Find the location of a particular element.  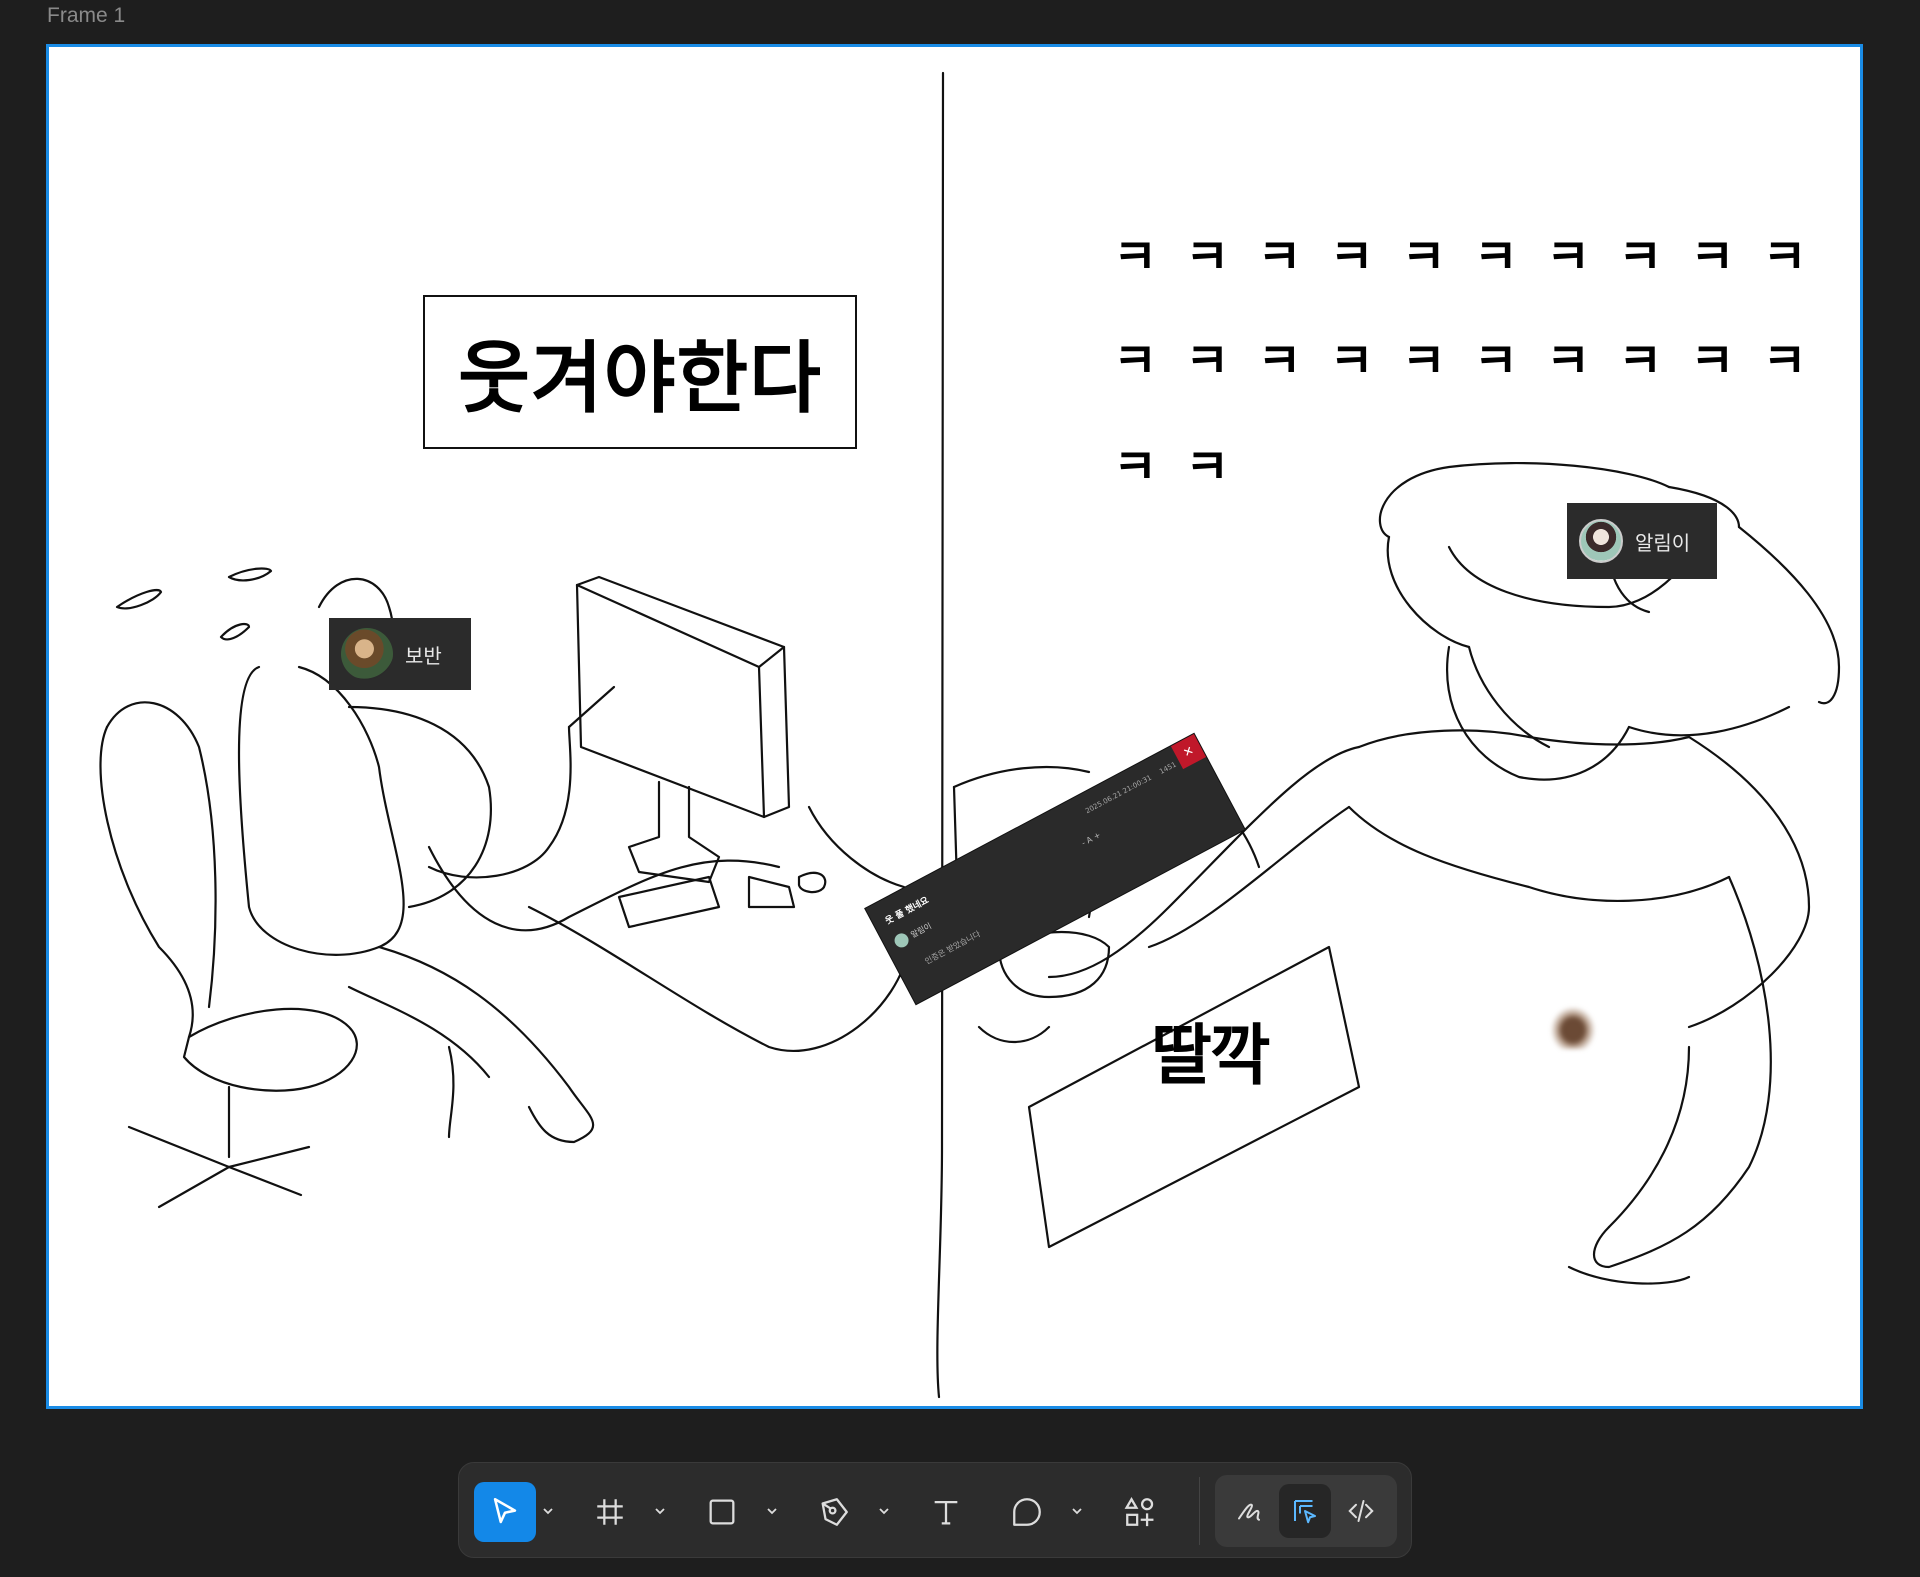

design-mode-button is located at coordinates (1305, 1511).